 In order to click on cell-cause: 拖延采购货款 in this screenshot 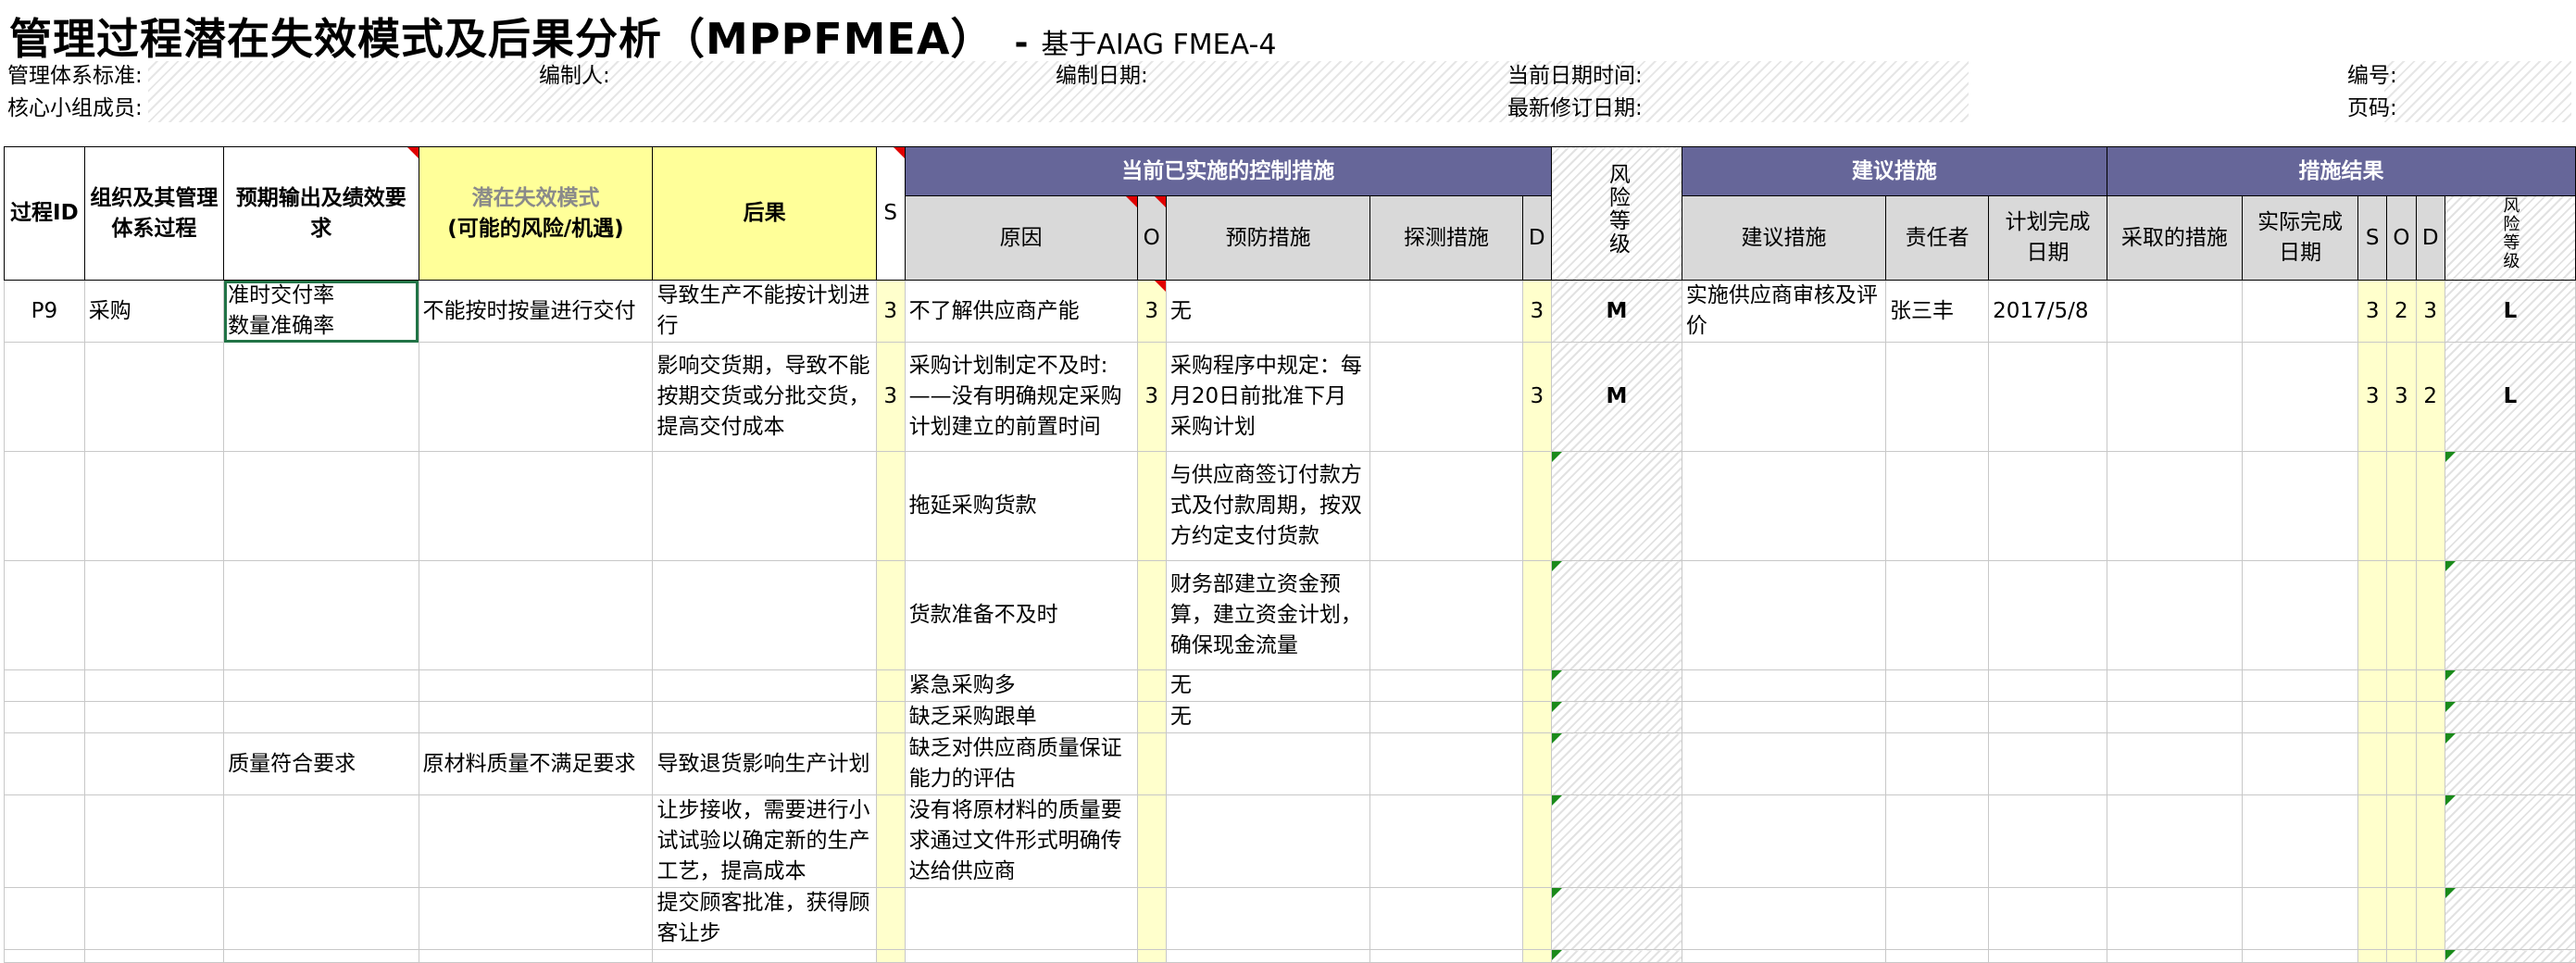, I will do `click(1021, 506)`.